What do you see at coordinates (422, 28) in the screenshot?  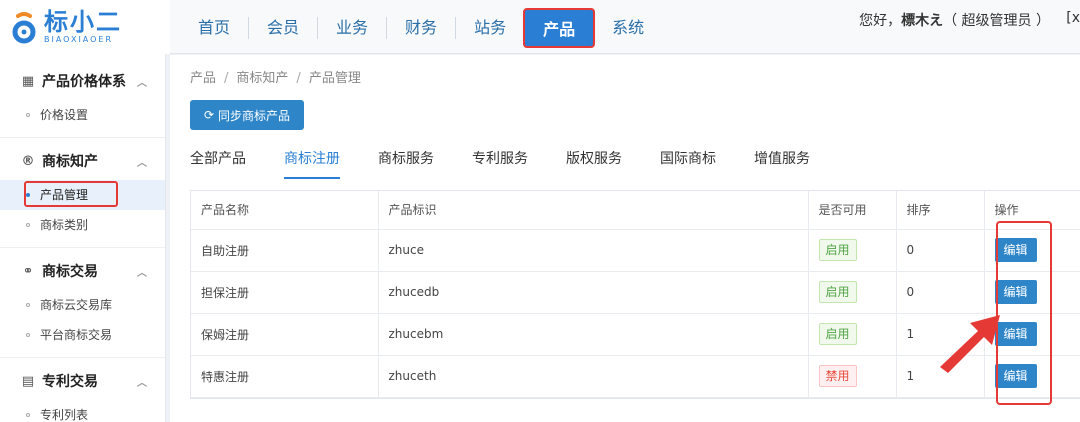 I see `nav-item-finance: 财务` at bounding box center [422, 28].